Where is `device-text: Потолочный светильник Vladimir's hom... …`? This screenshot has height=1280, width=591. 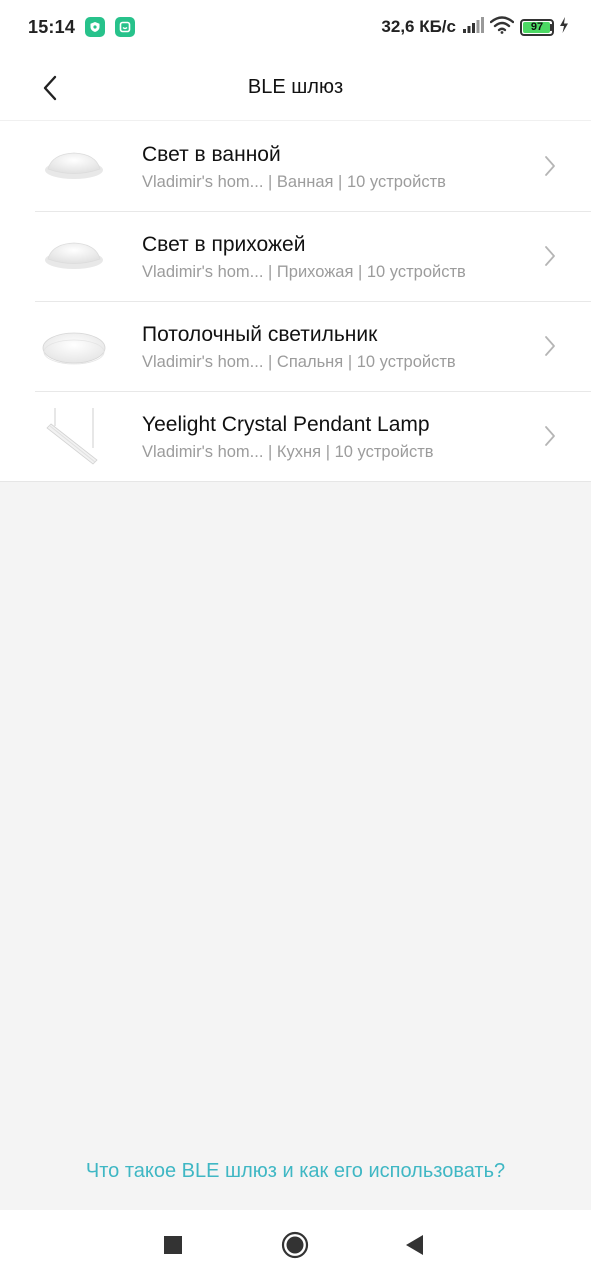 device-text: Потолочный светильник Vladimir's hom... … is located at coordinates (331, 347).